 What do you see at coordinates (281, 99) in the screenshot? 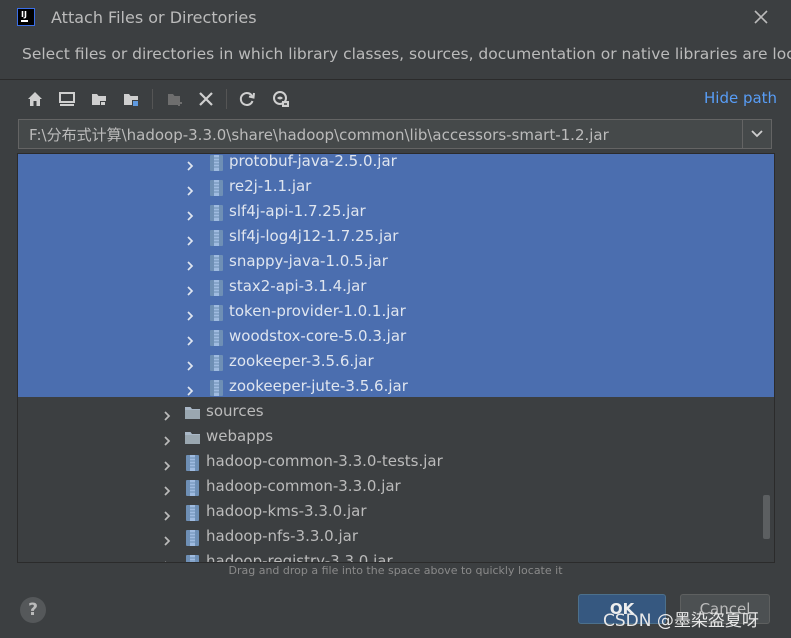
I see `show-hidden-icon` at bounding box center [281, 99].